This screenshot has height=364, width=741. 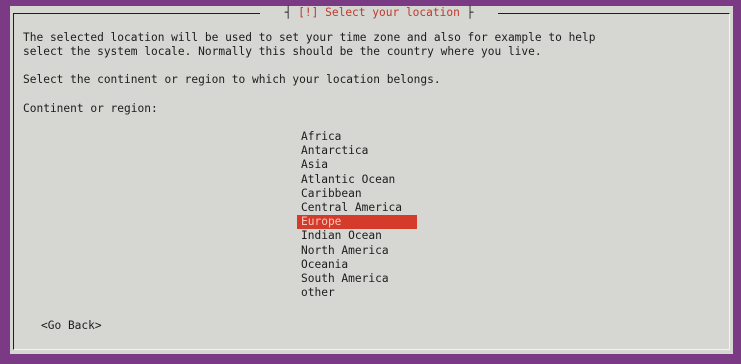 I want to click on region-item-africa: Africa, so click(x=357, y=137).